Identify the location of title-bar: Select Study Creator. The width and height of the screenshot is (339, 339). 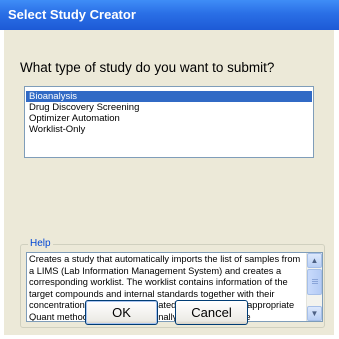
(169, 15).